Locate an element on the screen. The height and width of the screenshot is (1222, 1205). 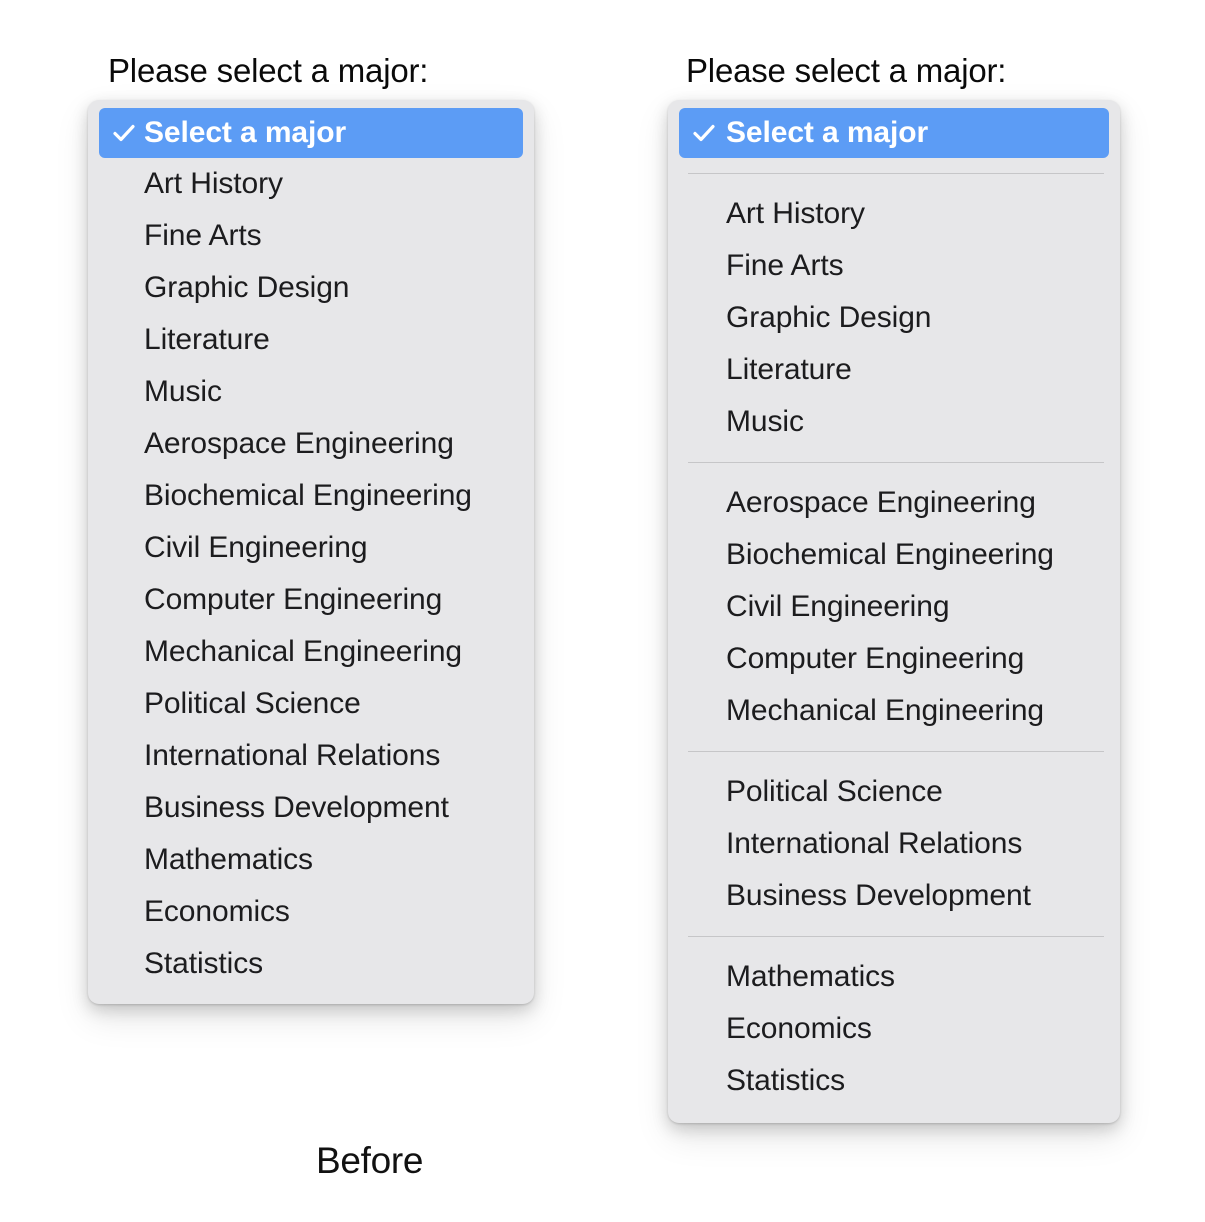
option-selected-chrome119: Select a major is located at coordinates (894, 133).